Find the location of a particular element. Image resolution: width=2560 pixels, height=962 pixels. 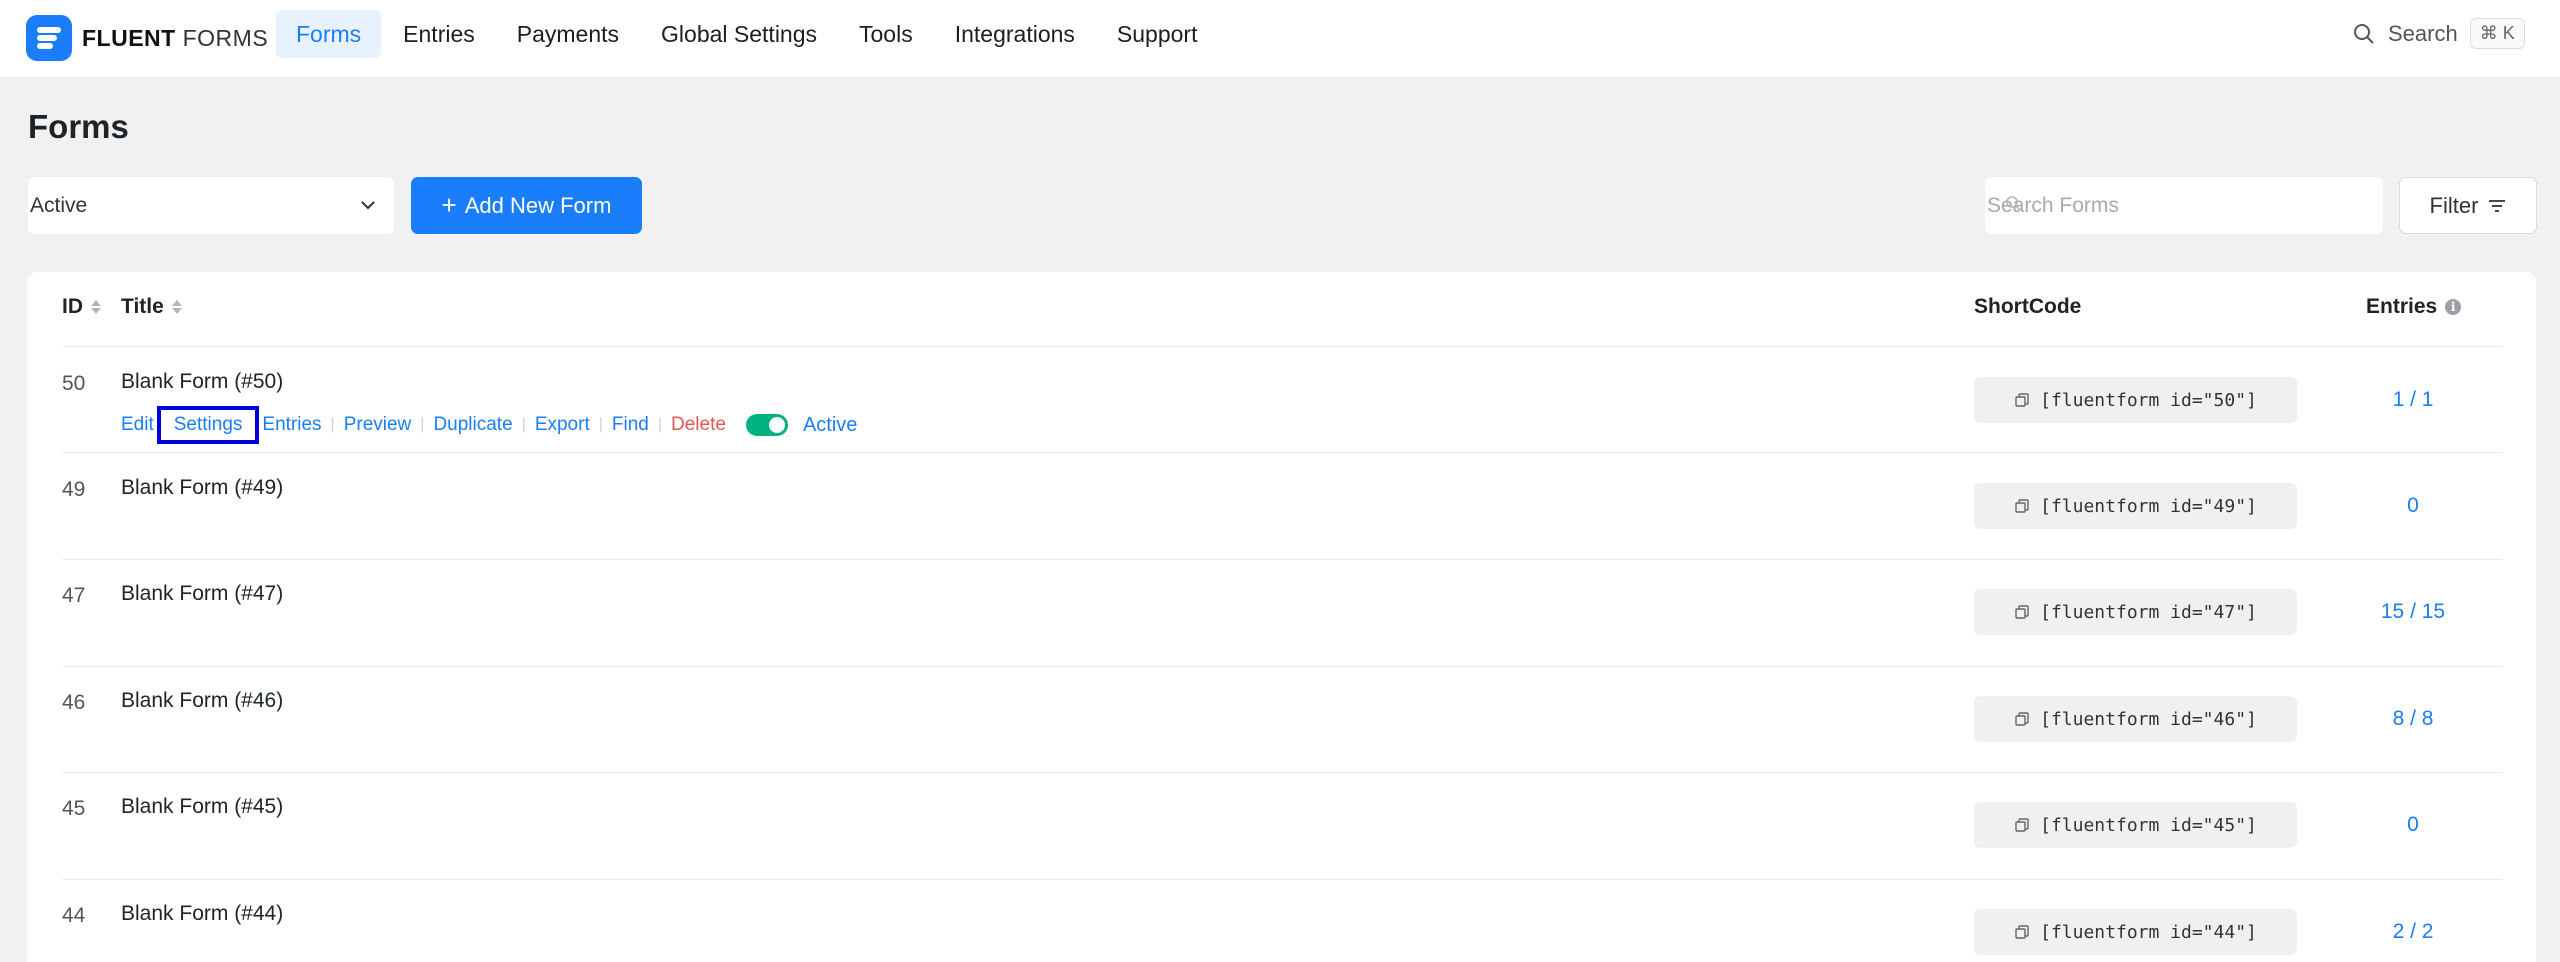

status-toggle-label: Active is located at coordinates (830, 424).